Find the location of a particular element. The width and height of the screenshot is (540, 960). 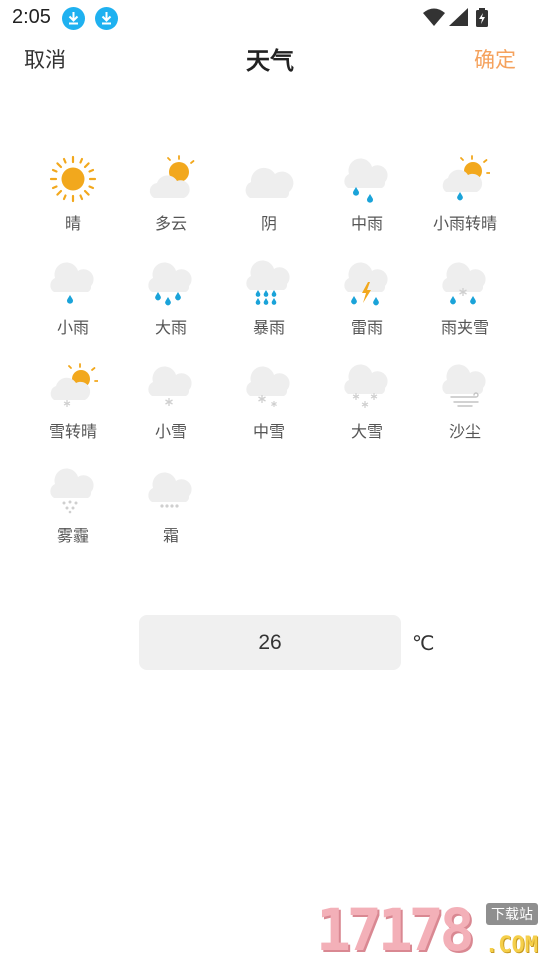

heavy-rain-icon is located at coordinates (170, 284).